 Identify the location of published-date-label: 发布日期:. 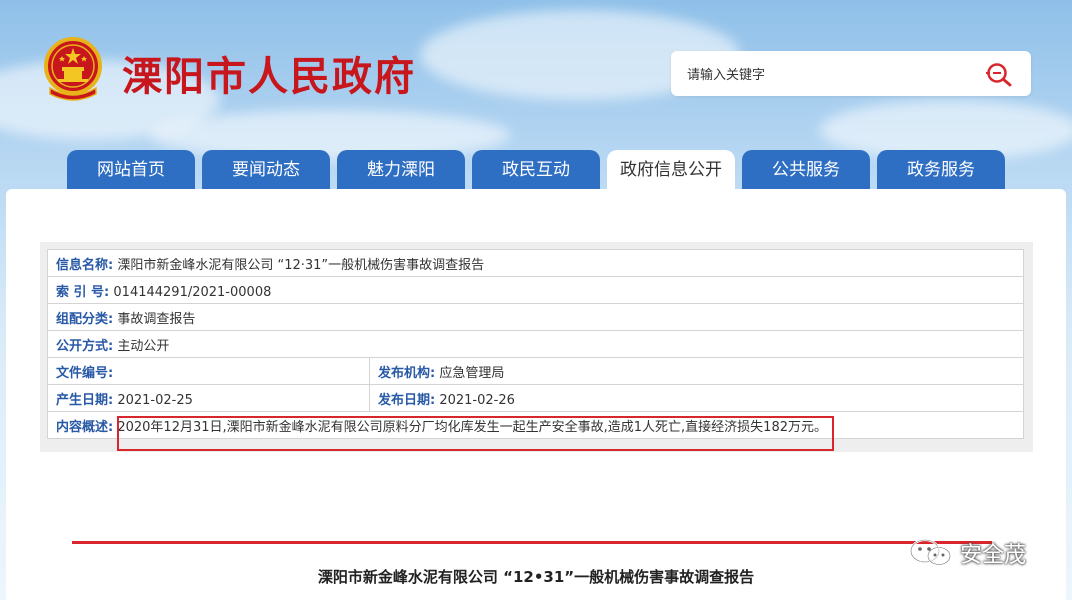
(407, 400).